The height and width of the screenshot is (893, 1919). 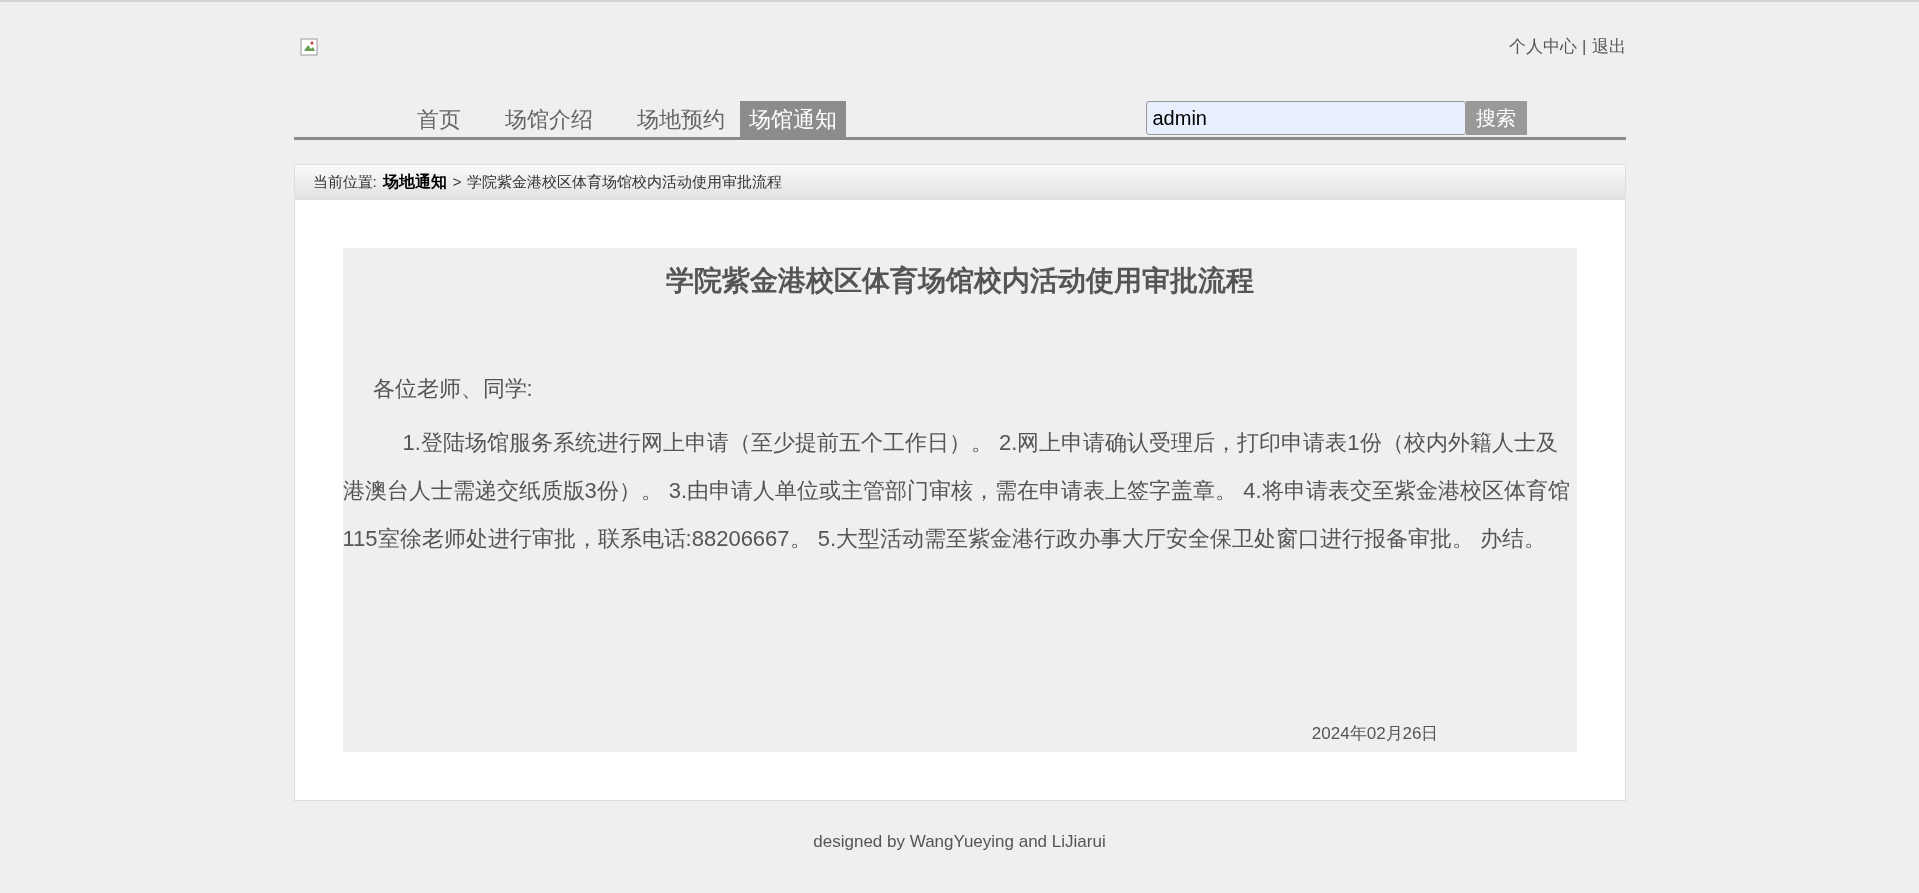 What do you see at coordinates (625, 181) in the screenshot?
I see `breadcrumb-current: 学院紫金港校区体育场馆校内活动使用审批流程` at bounding box center [625, 181].